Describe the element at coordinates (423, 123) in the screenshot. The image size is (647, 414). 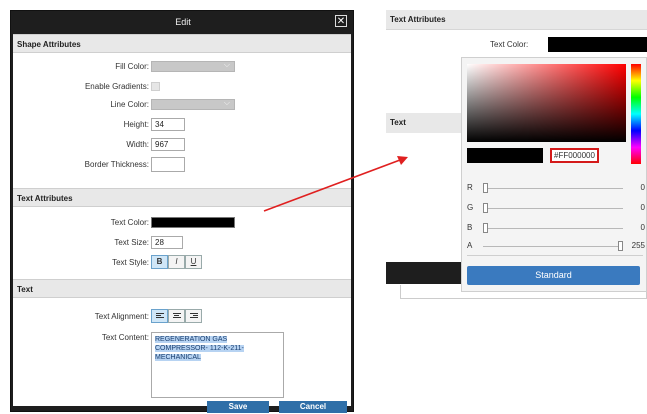
I see `text-header-zoomed: Text` at that location.